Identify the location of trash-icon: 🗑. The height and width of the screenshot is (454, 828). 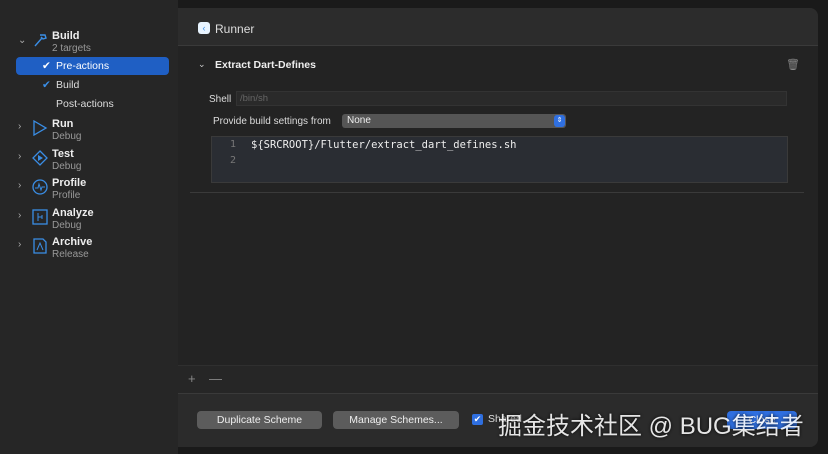
(793, 64).